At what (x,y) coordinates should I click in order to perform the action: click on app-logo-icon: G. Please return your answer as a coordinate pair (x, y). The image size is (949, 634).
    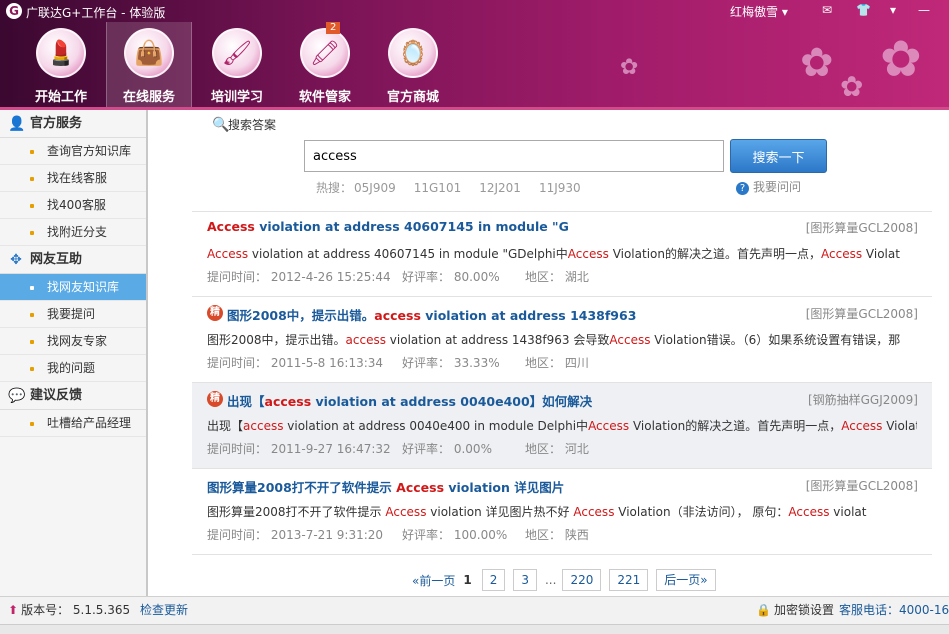
    Looking at the image, I should click on (14, 11).